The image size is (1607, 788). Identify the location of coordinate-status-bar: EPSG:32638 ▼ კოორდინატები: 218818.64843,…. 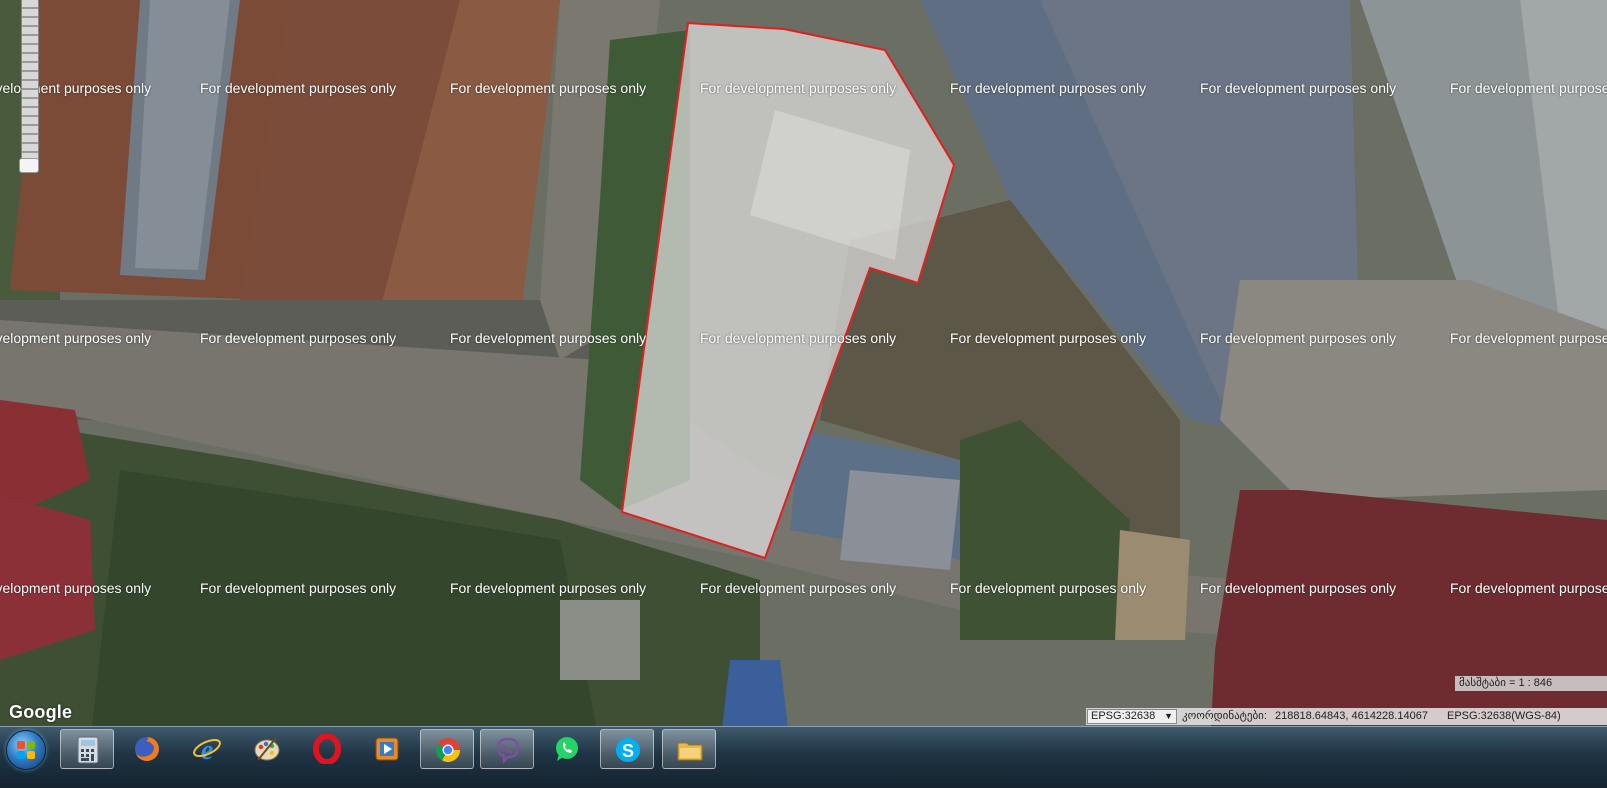
(1346, 716).